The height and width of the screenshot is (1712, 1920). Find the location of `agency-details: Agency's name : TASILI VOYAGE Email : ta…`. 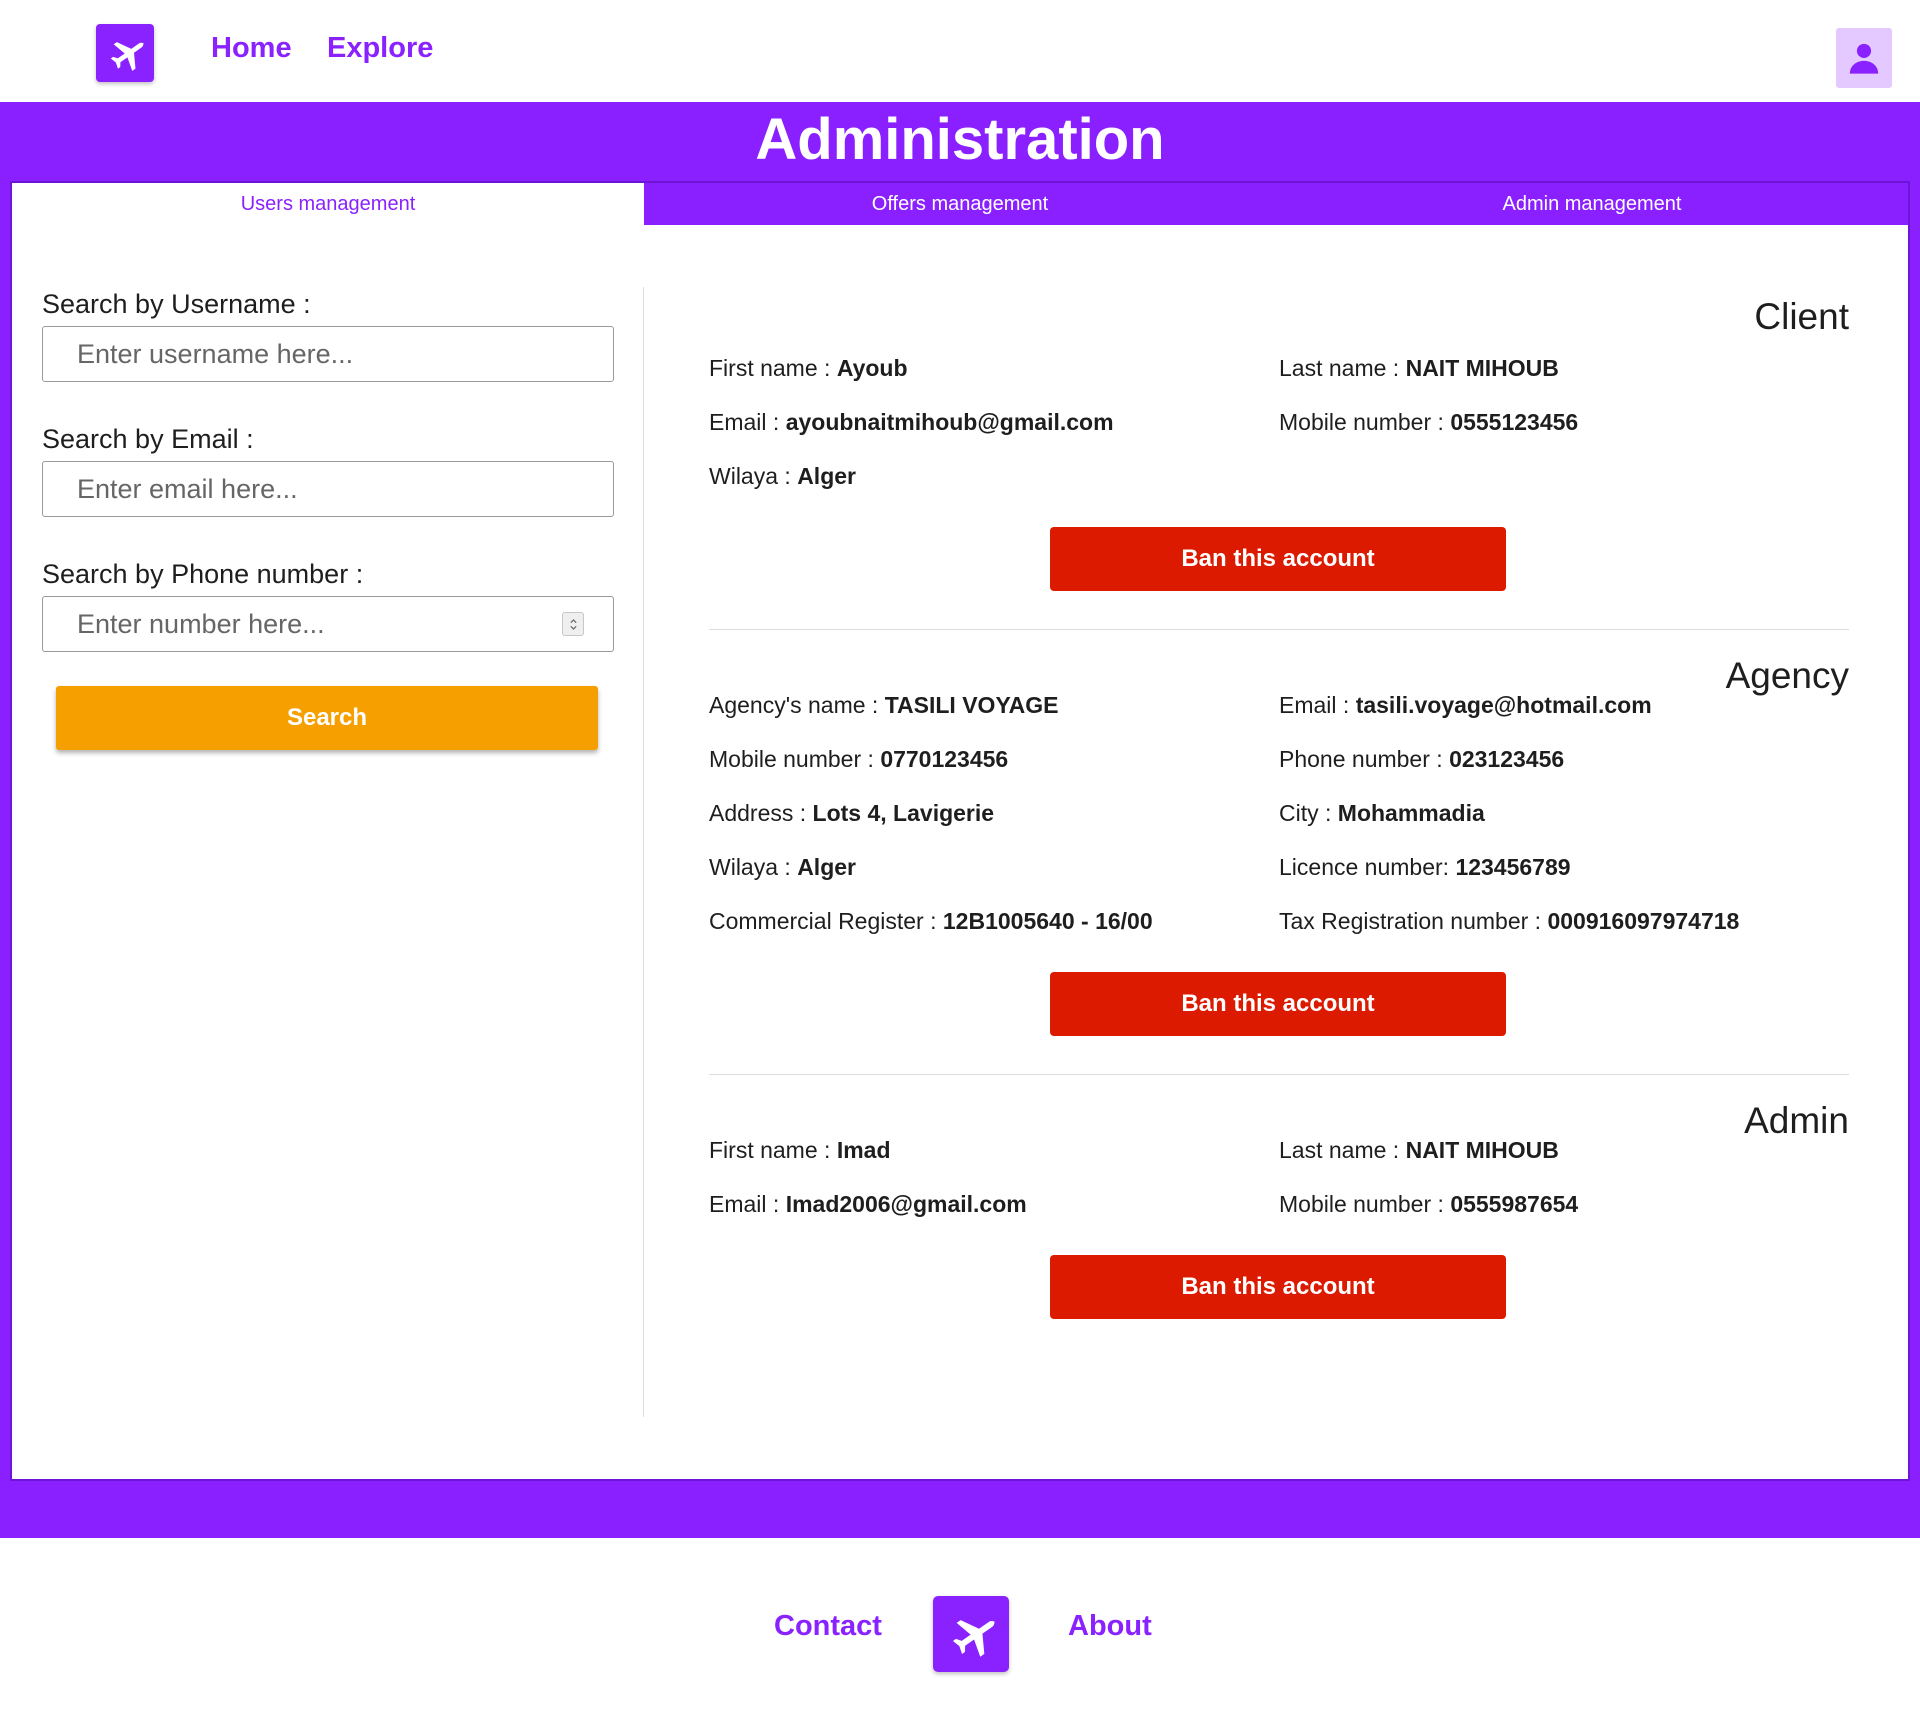

agency-details: Agency's name : TASILI VOYAGE Email : ta… is located at coordinates (1279, 813).